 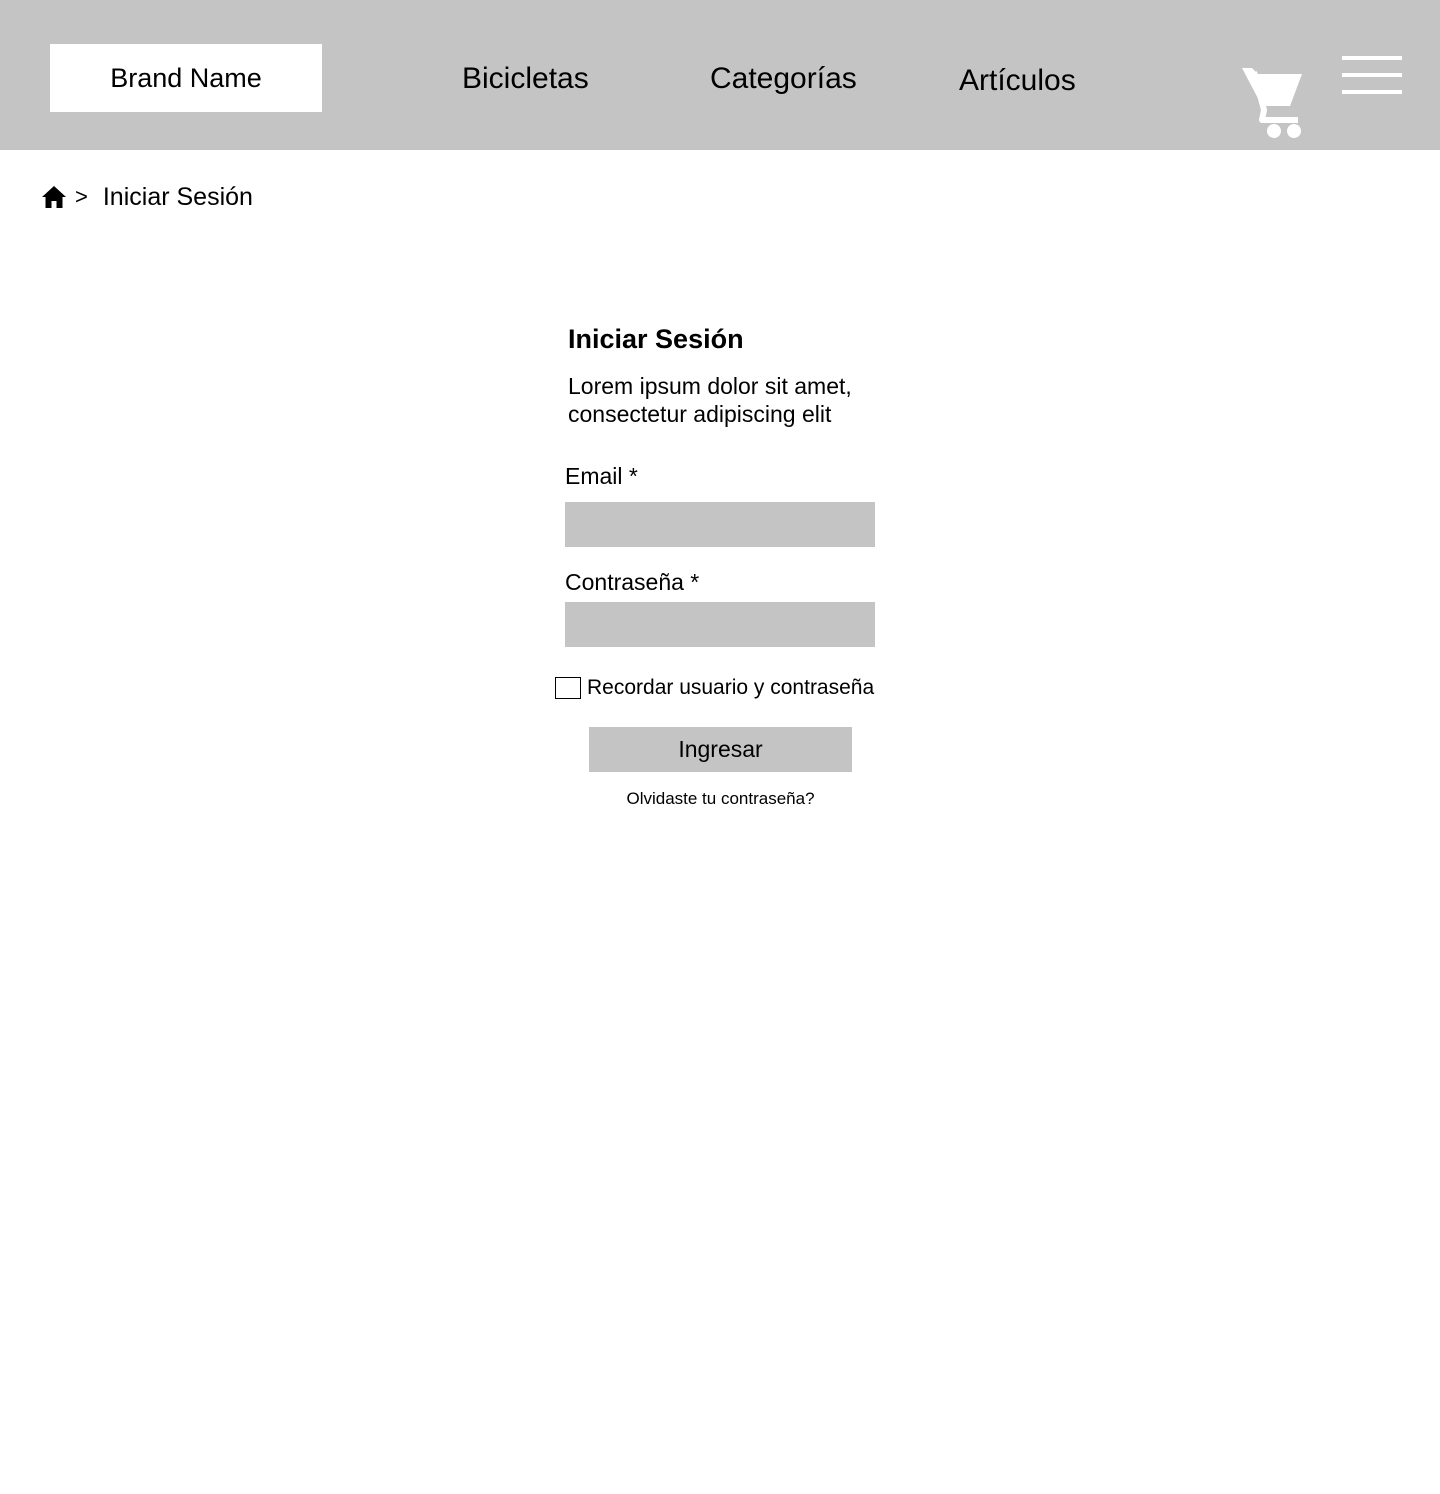 What do you see at coordinates (720, 524) in the screenshot?
I see `email-field` at bounding box center [720, 524].